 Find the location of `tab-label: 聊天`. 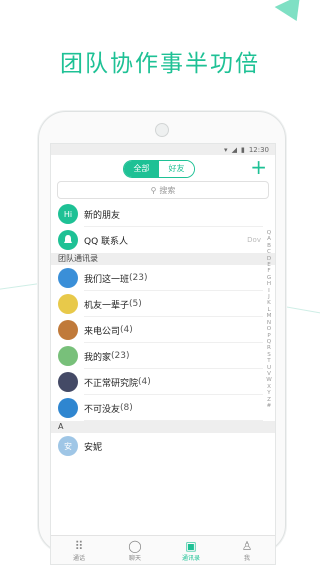

tab-label: 聊天 is located at coordinates (134, 558).